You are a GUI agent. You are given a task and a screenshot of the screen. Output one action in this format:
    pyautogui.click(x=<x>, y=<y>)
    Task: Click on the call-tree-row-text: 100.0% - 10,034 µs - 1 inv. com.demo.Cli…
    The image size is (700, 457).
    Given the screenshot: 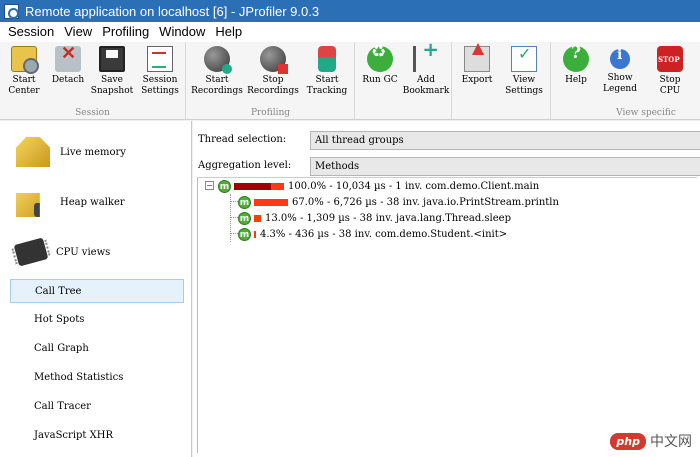 What is the action you would take?
    pyautogui.click(x=414, y=186)
    